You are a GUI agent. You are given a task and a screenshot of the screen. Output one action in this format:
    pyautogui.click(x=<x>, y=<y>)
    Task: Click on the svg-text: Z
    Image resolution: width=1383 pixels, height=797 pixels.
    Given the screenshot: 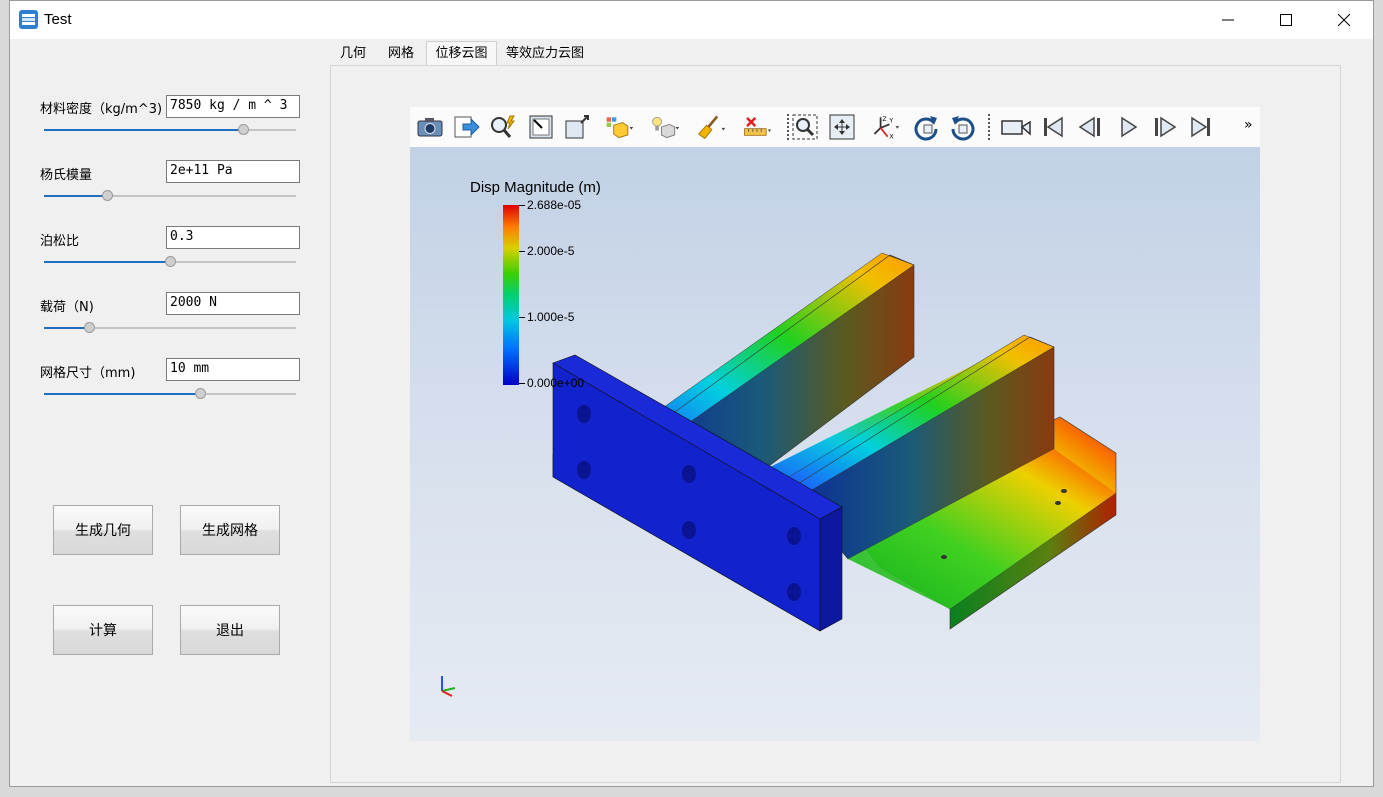 What is the action you would take?
    pyautogui.click(x=884, y=119)
    